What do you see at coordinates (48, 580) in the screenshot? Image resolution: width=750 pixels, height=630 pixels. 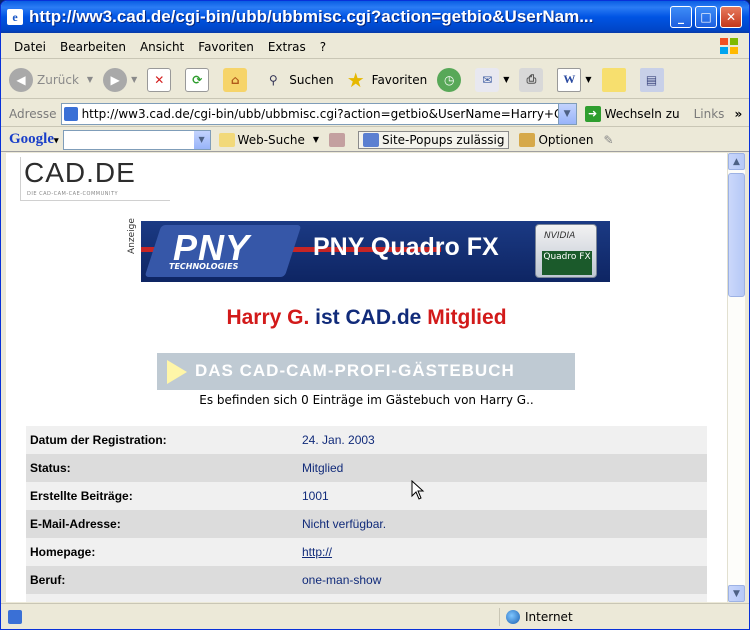 I see `profile-key: Beruf:` at bounding box center [48, 580].